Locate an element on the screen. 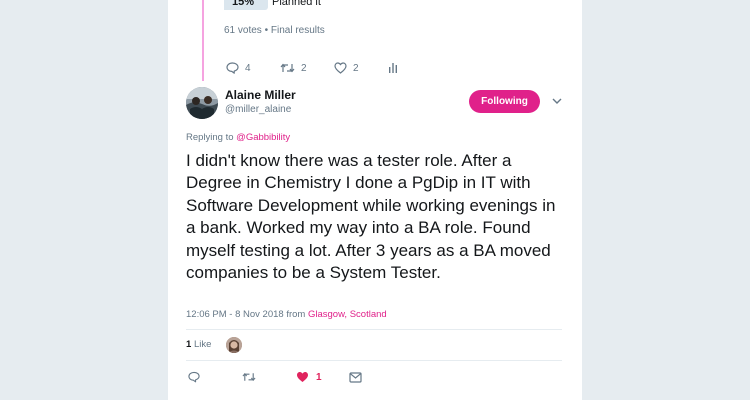 This screenshot has height=400, width=750. replying-to: Replying to @Gabbibility is located at coordinates (238, 137).